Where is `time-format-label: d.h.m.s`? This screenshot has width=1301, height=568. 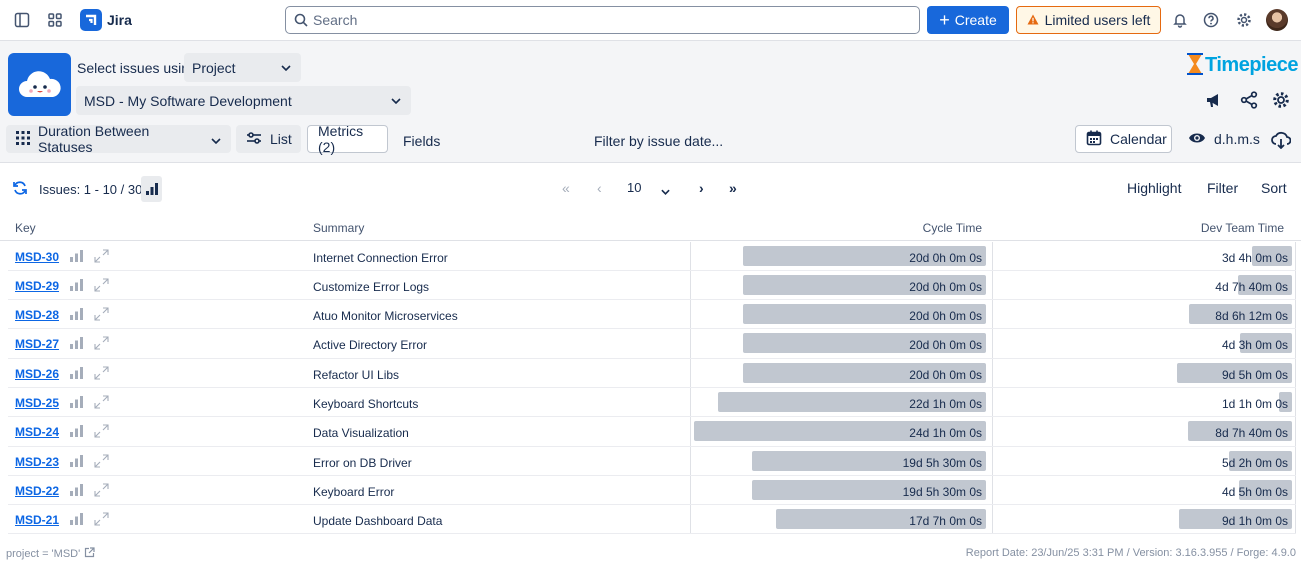
time-format-label: d.h.m.s is located at coordinates (1237, 139).